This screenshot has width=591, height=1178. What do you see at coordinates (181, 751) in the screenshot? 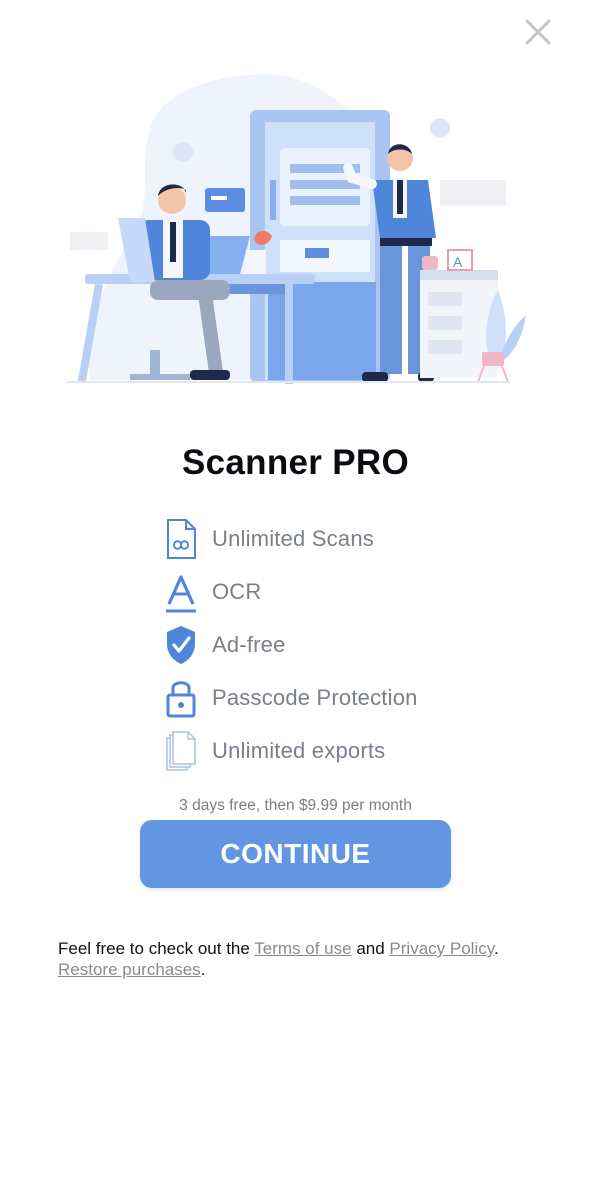
I see `stacked-pages-icon` at bounding box center [181, 751].